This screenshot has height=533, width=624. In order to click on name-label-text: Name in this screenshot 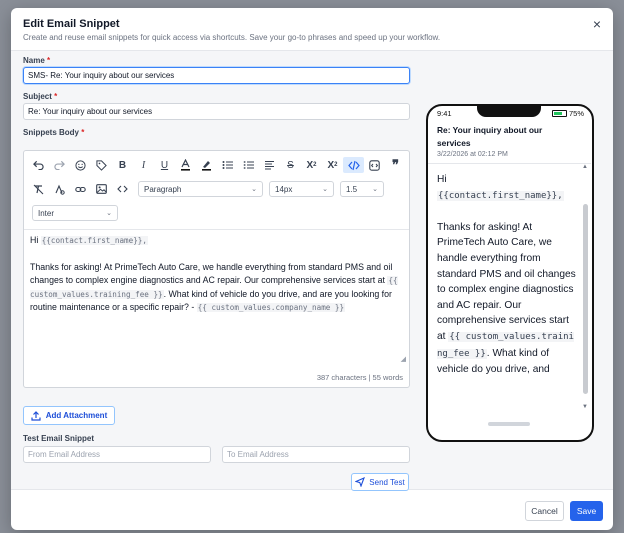, I will do `click(34, 60)`.